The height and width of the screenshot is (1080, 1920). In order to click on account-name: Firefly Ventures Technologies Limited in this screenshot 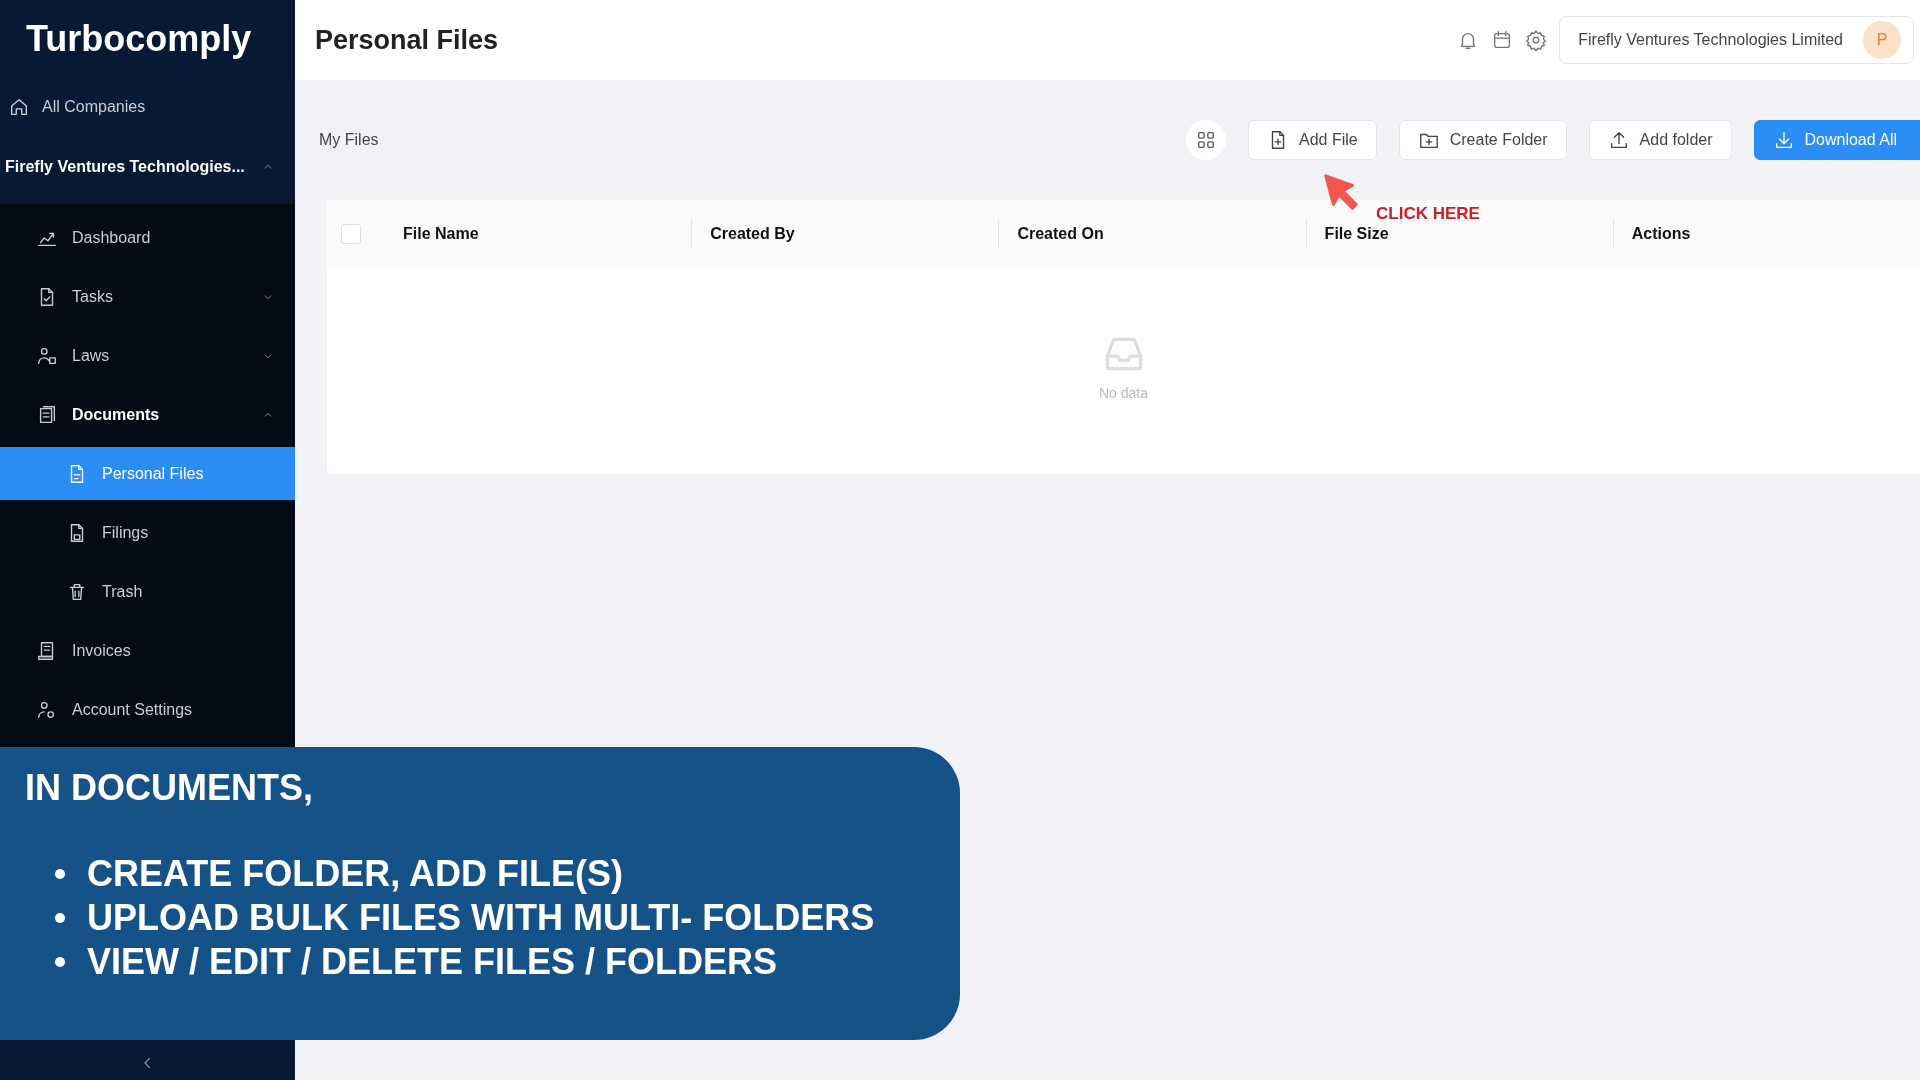, I will do `click(1710, 40)`.